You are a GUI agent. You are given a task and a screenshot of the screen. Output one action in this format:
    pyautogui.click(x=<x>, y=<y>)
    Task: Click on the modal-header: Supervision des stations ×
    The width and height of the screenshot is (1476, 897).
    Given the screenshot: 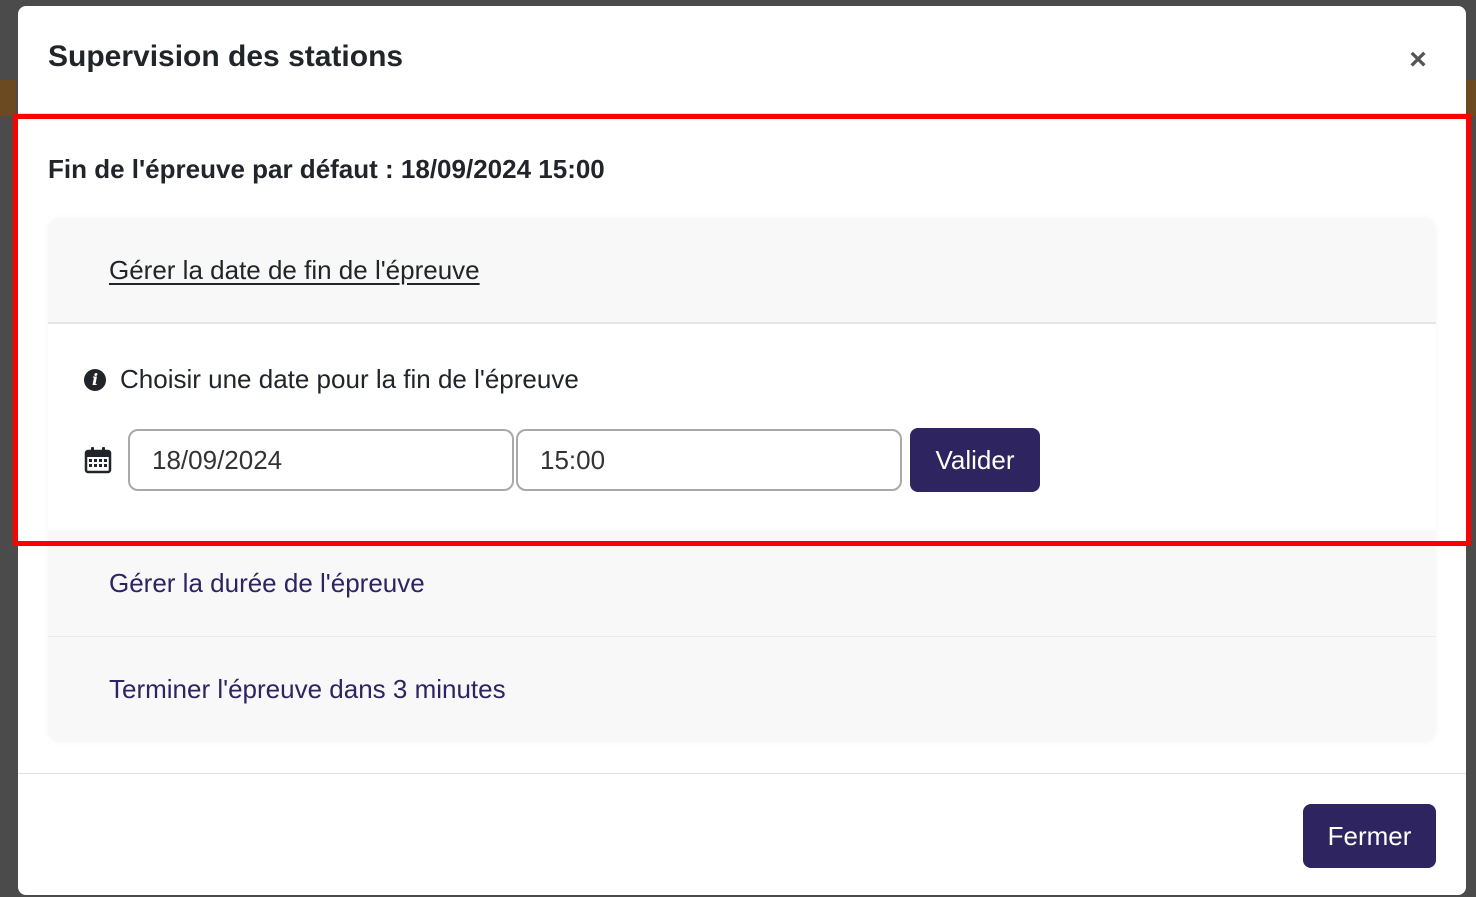 What is the action you would take?
    pyautogui.click(x=742, y=60)
    